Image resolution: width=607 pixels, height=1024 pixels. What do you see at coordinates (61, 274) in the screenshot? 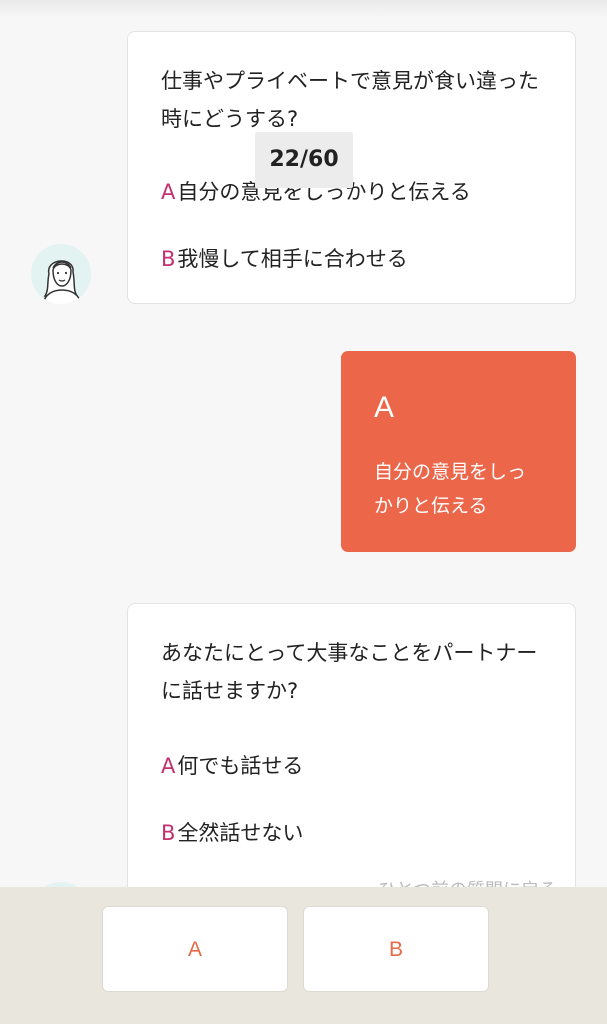
I see `avatar-icon` at bounding box center [61, 274].